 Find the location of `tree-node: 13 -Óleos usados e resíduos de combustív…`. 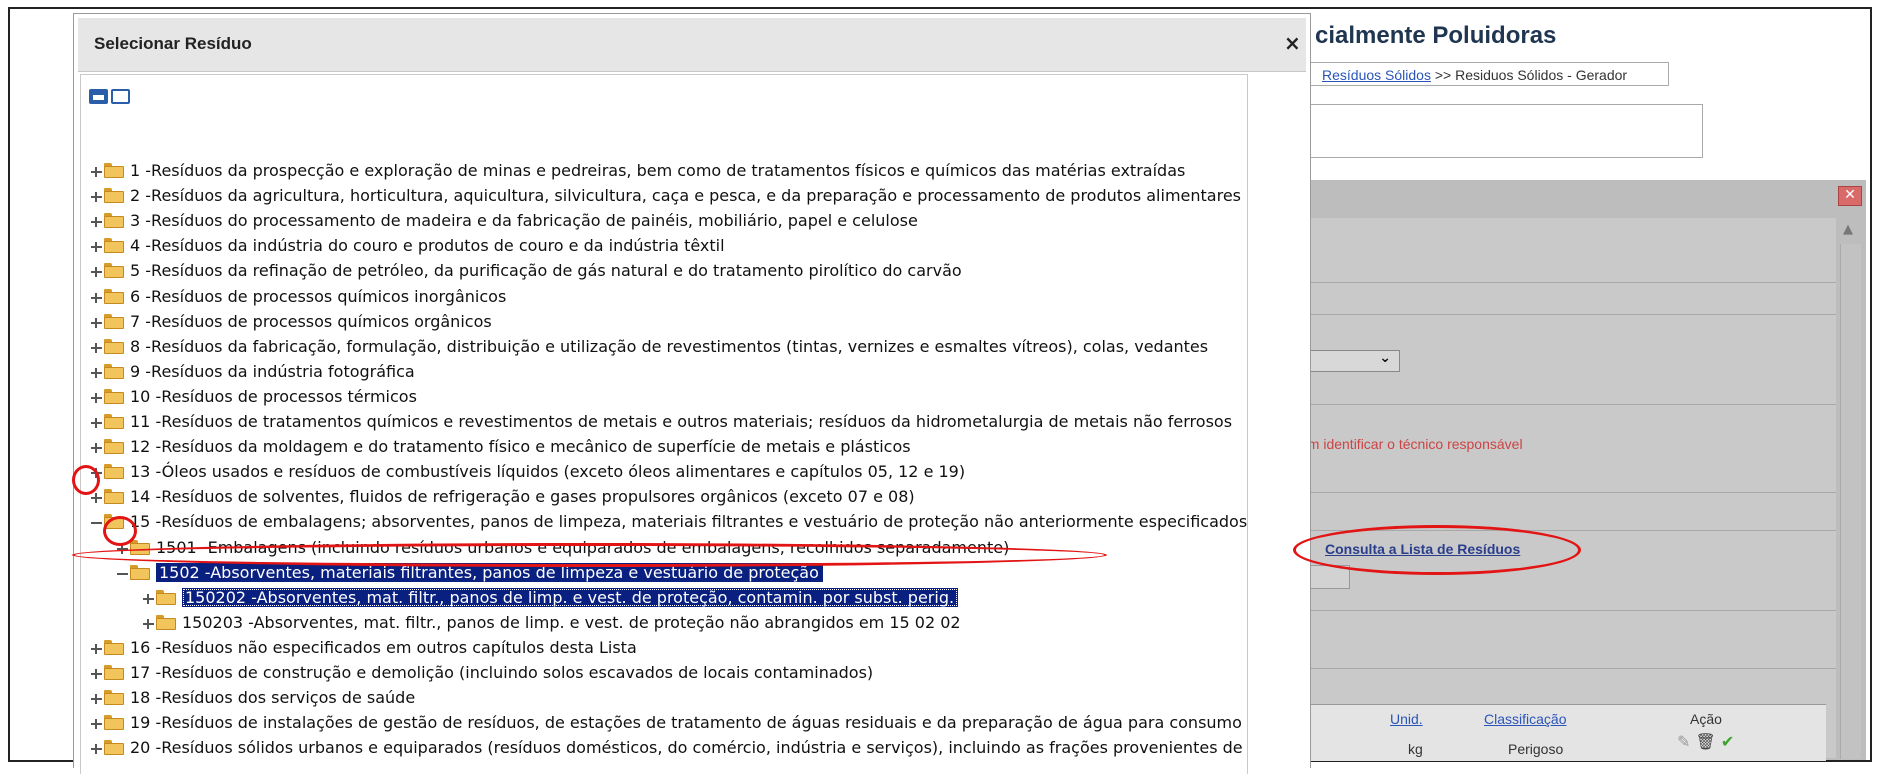

tree-node: 13 -Óleos usados e resíduos de combustív… is located at coordinates (528, 472).